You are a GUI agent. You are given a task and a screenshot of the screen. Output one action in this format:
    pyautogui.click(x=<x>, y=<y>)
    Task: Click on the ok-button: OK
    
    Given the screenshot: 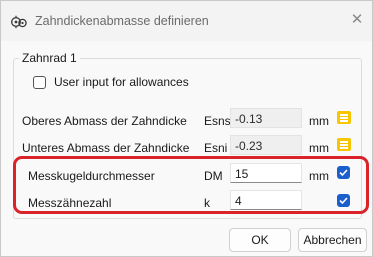 What is the action you would take?
    pyautogui.click(x=260, y=240)
    